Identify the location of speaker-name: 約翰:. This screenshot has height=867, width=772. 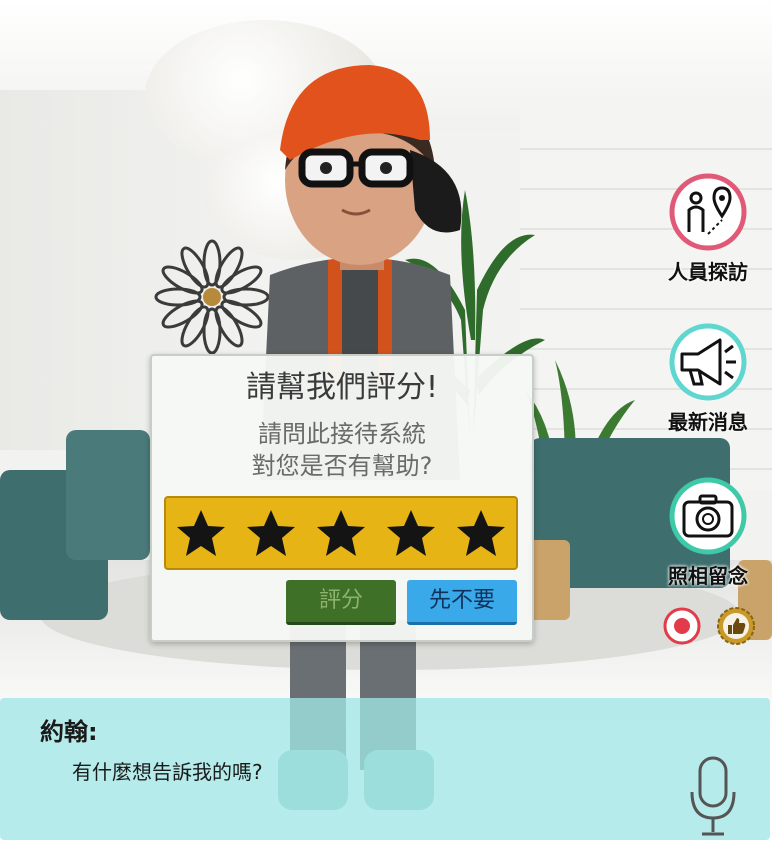
(69, 732).